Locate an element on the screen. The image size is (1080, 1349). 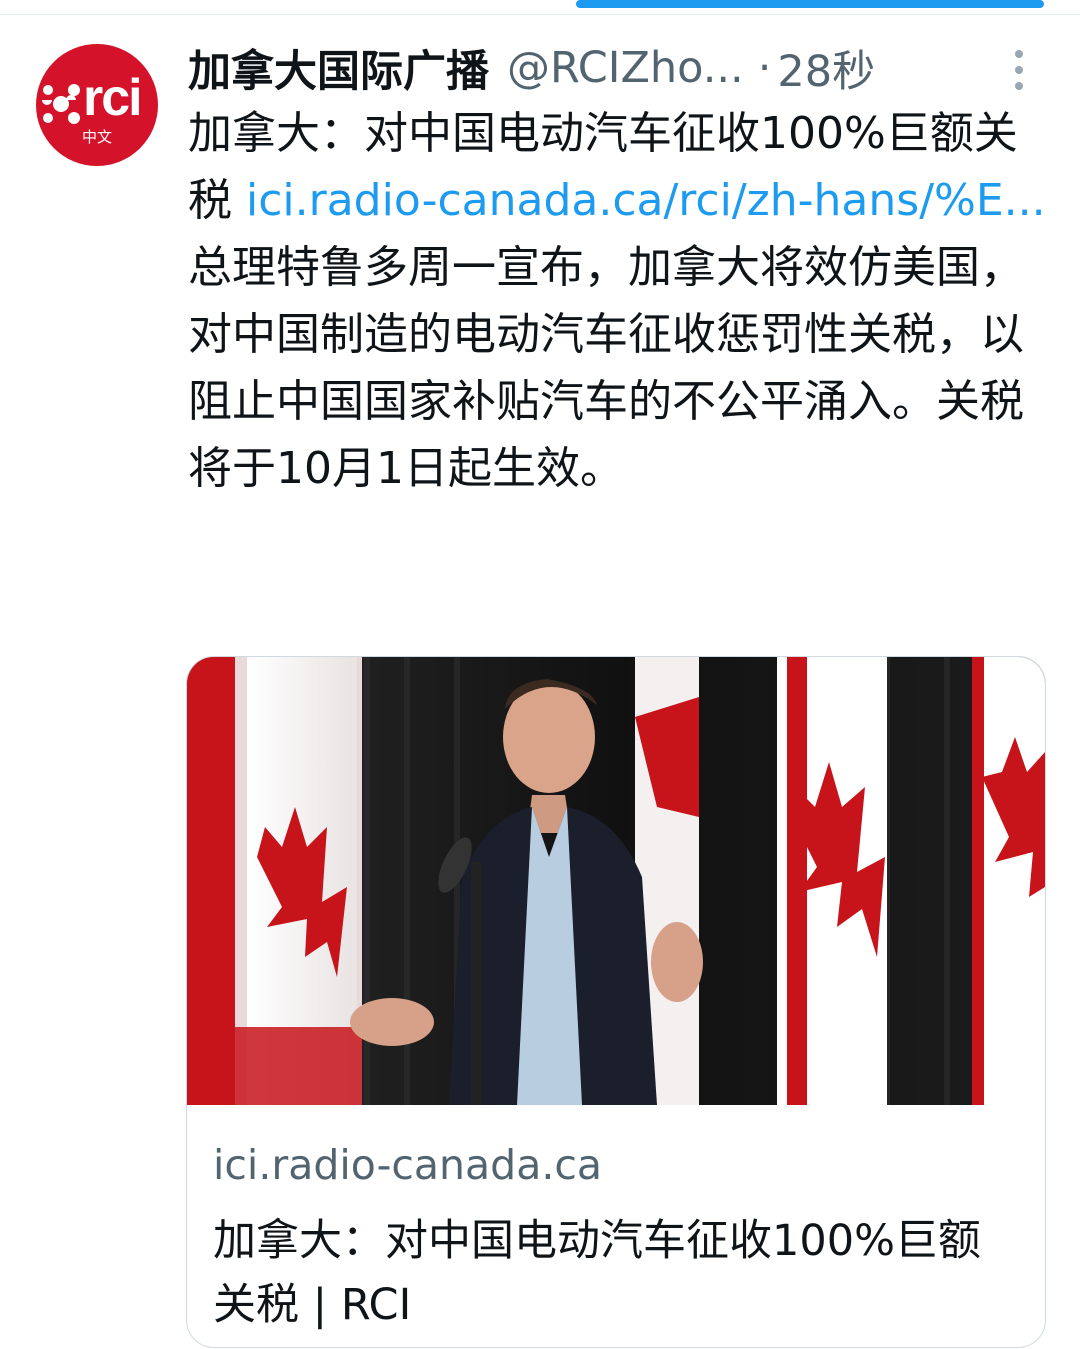
author-name: 加拿大国际广播 is located at coordinates (338, 68).